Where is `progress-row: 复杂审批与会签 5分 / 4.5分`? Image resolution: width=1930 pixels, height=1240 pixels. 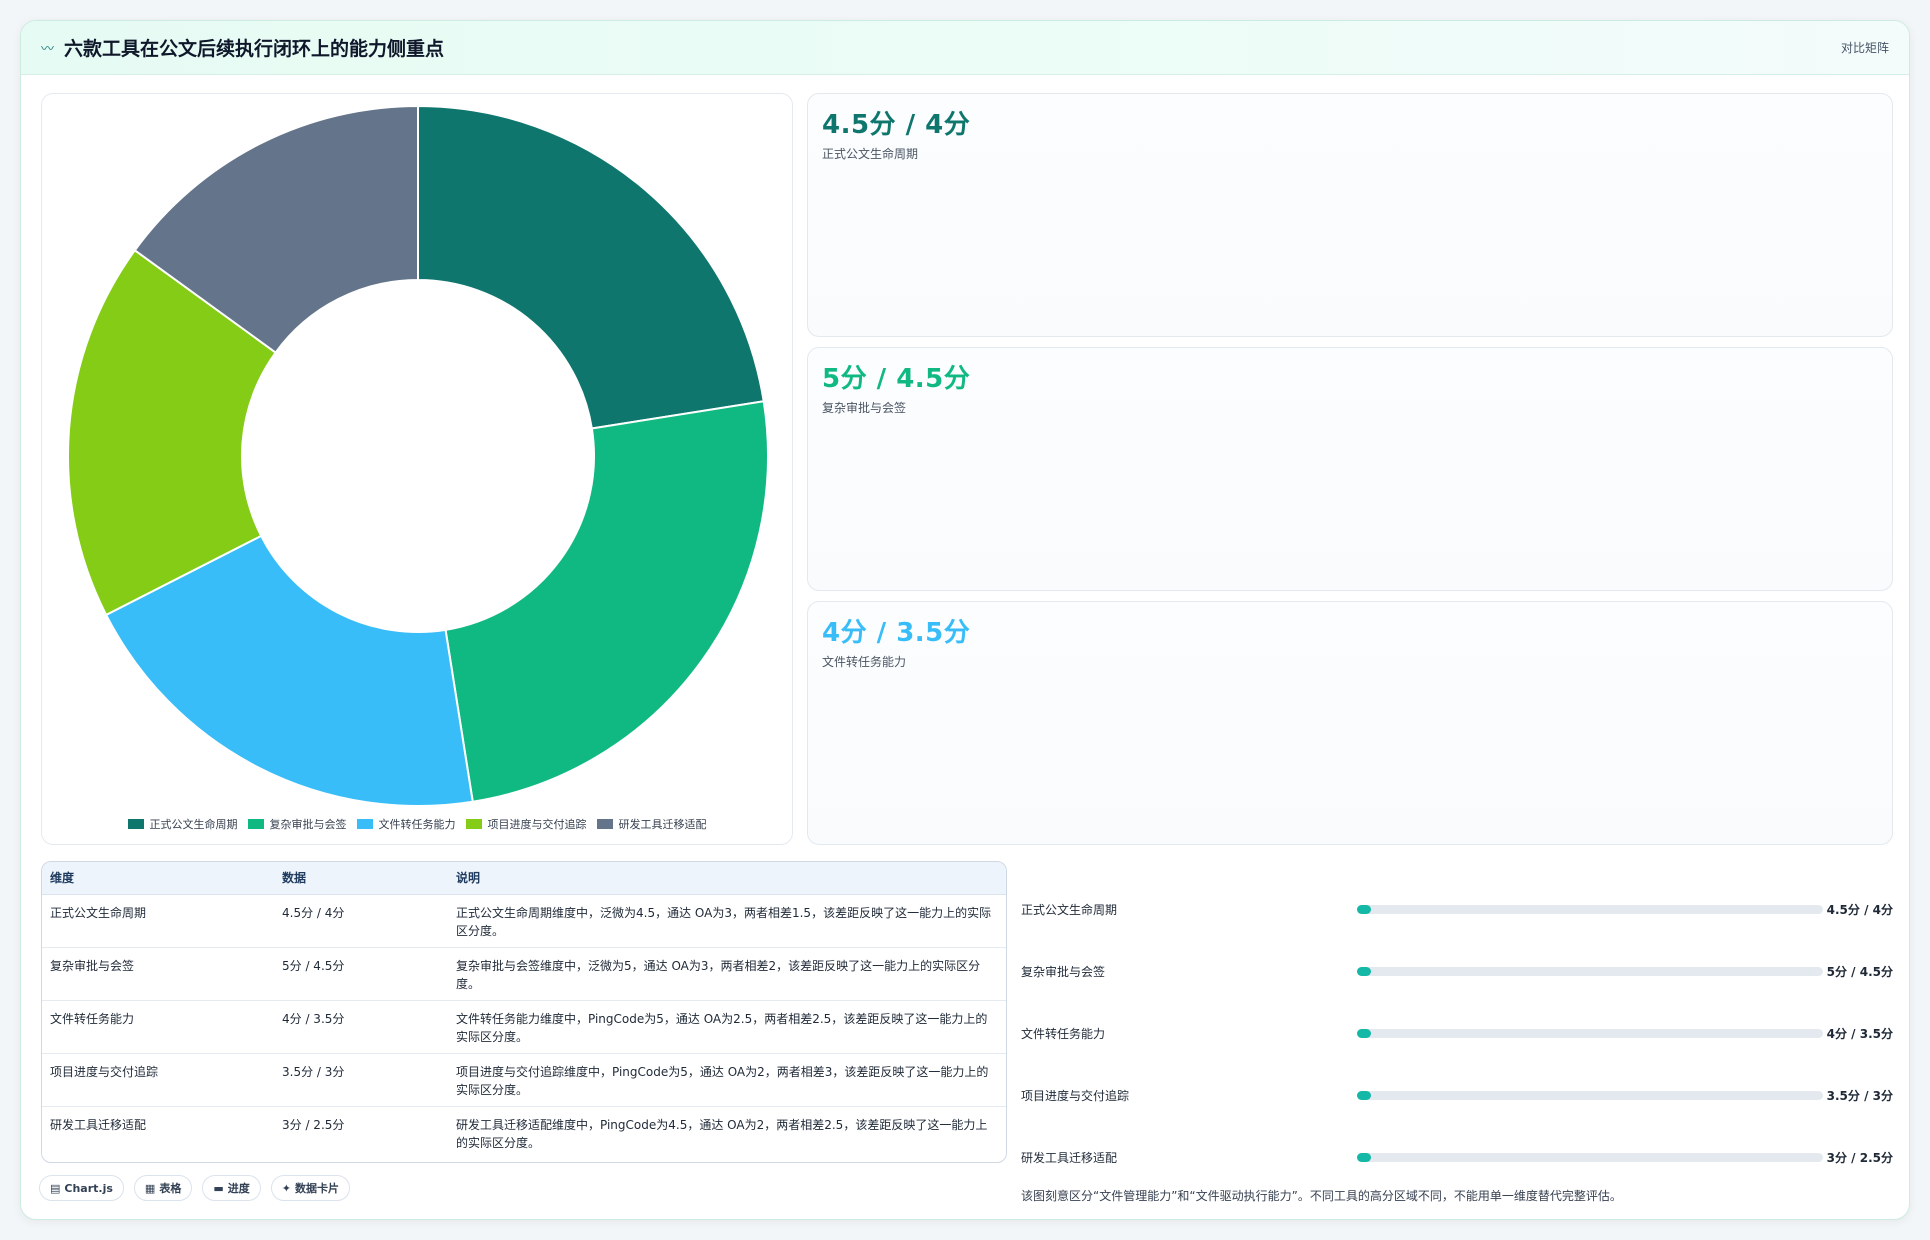 progress-row: 复杂审批与会签 5分 / 4.5分 is located at coordinates (1457, 971).